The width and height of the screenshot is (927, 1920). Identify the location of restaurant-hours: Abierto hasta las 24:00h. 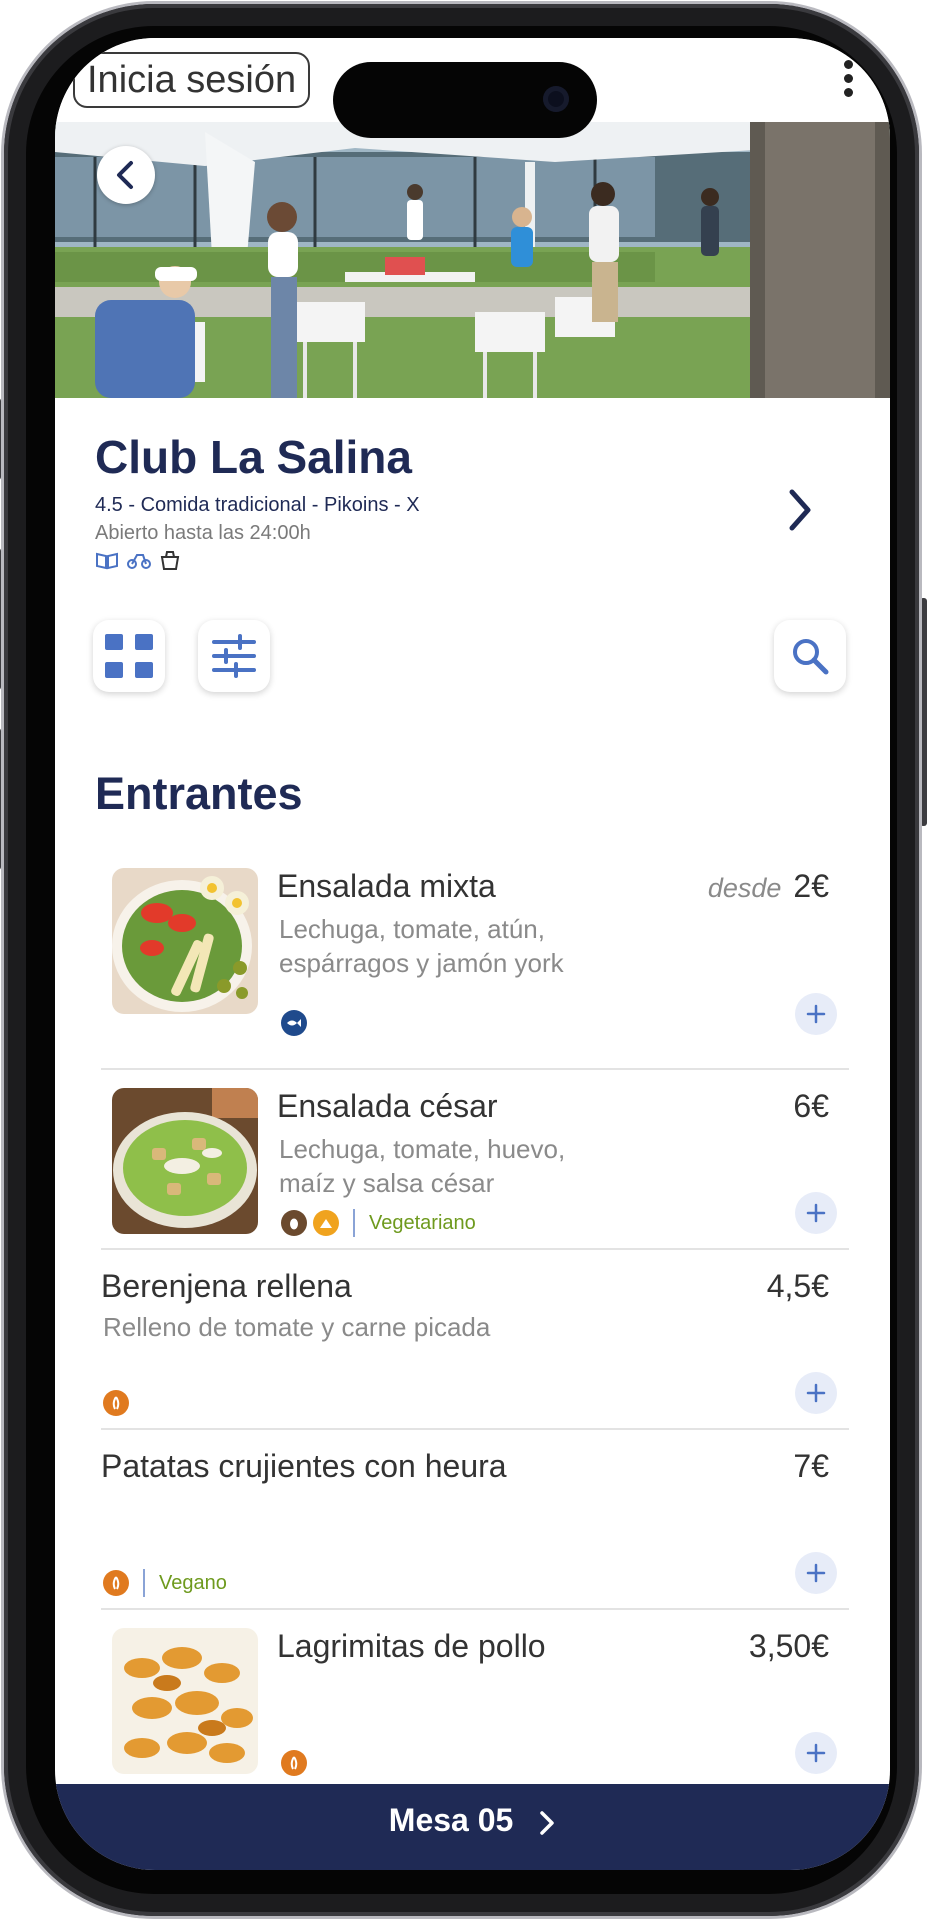
(203, 533).